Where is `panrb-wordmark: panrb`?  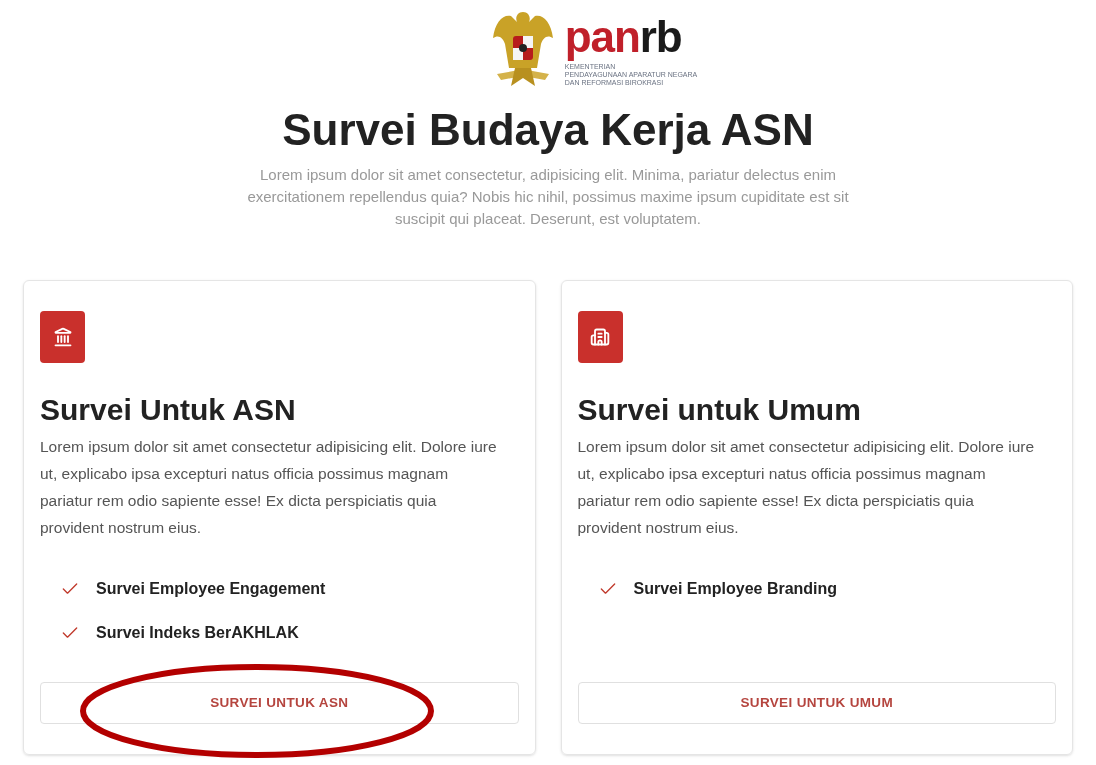 panrb-wordmark: panrb is located at coordinates (631, 37).